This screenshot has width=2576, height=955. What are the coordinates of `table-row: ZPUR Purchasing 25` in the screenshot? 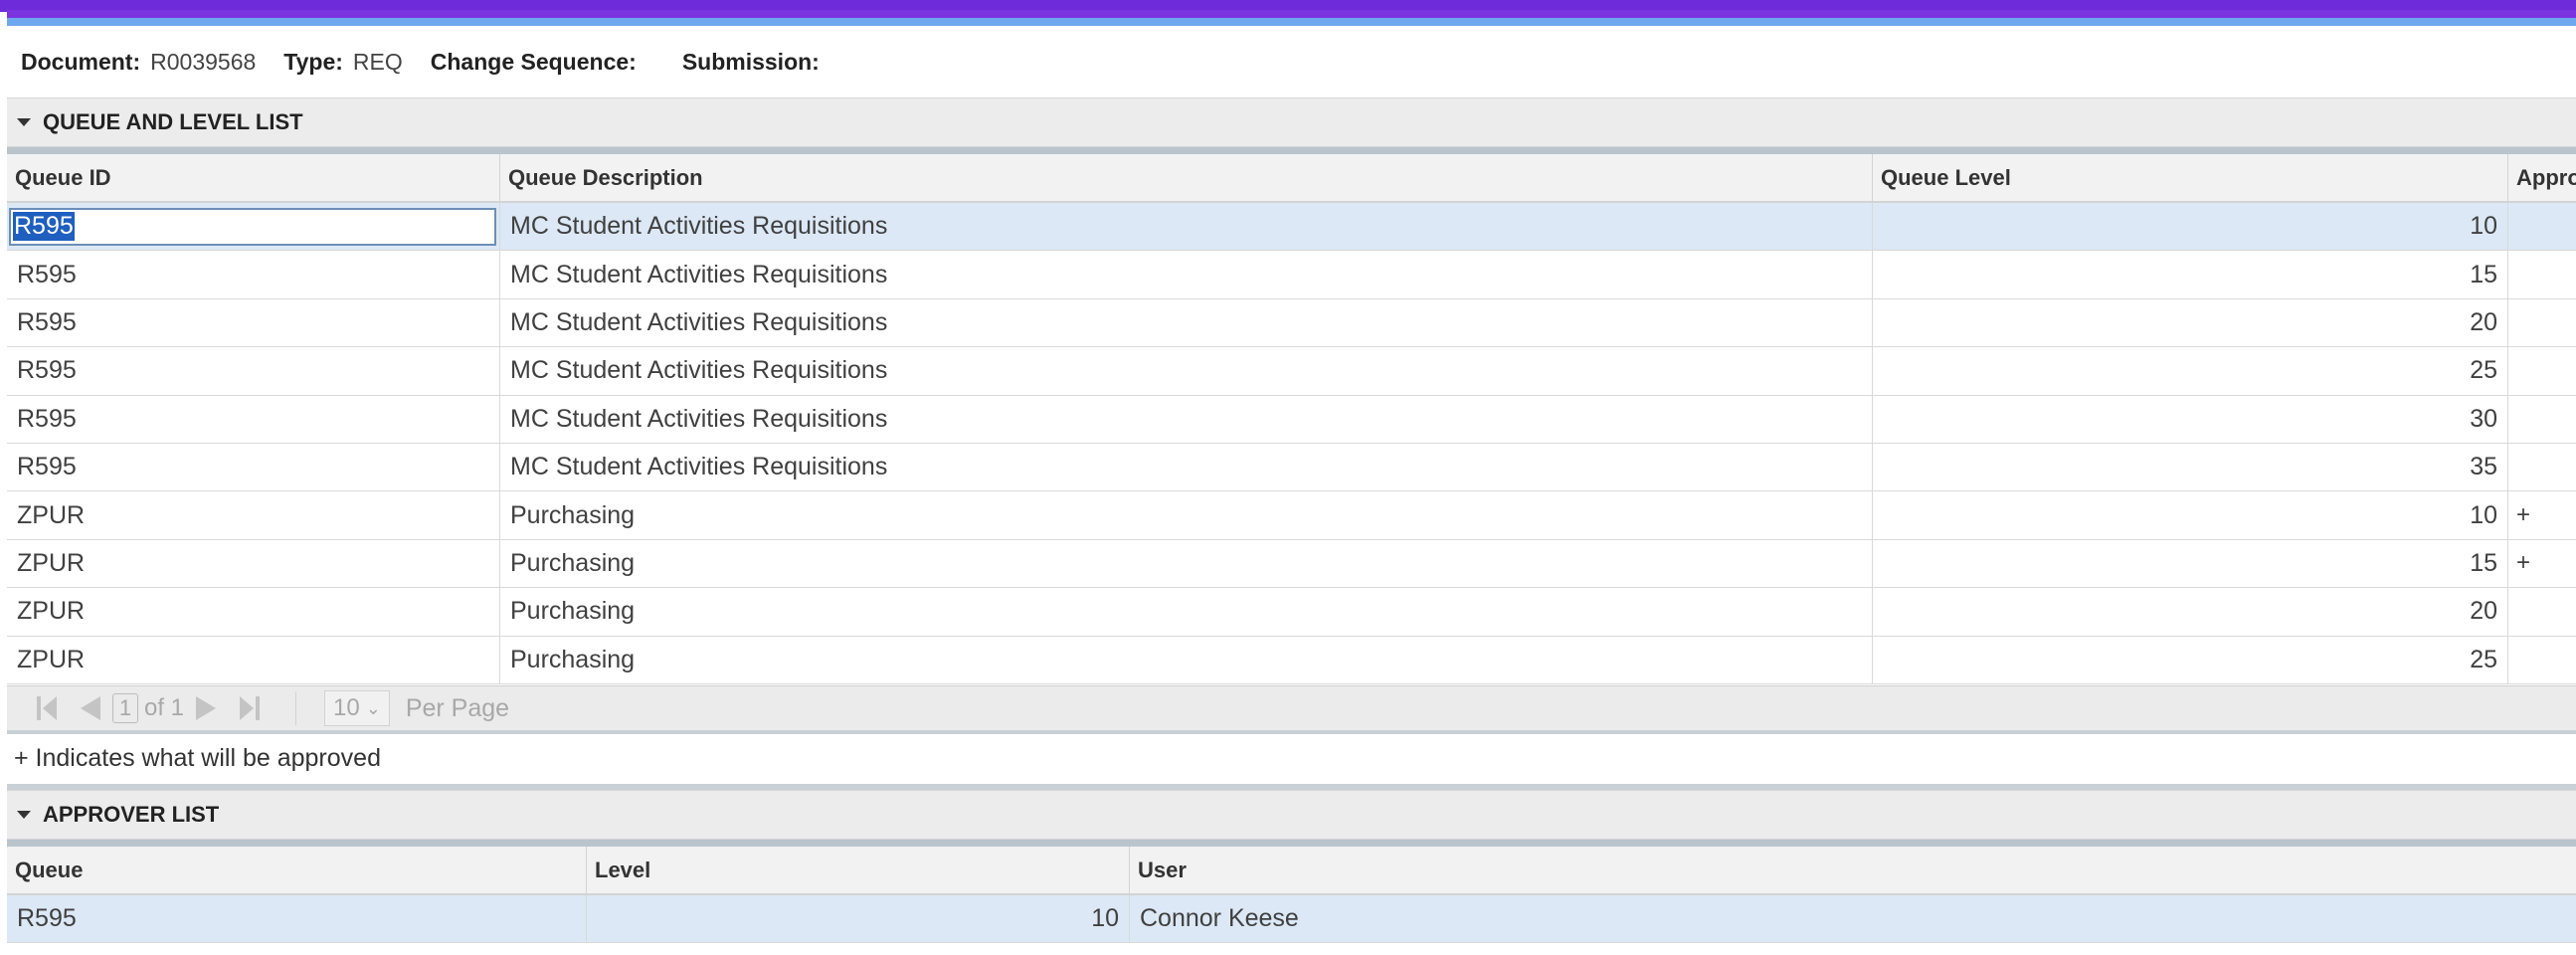 It's located at (1291, 660).